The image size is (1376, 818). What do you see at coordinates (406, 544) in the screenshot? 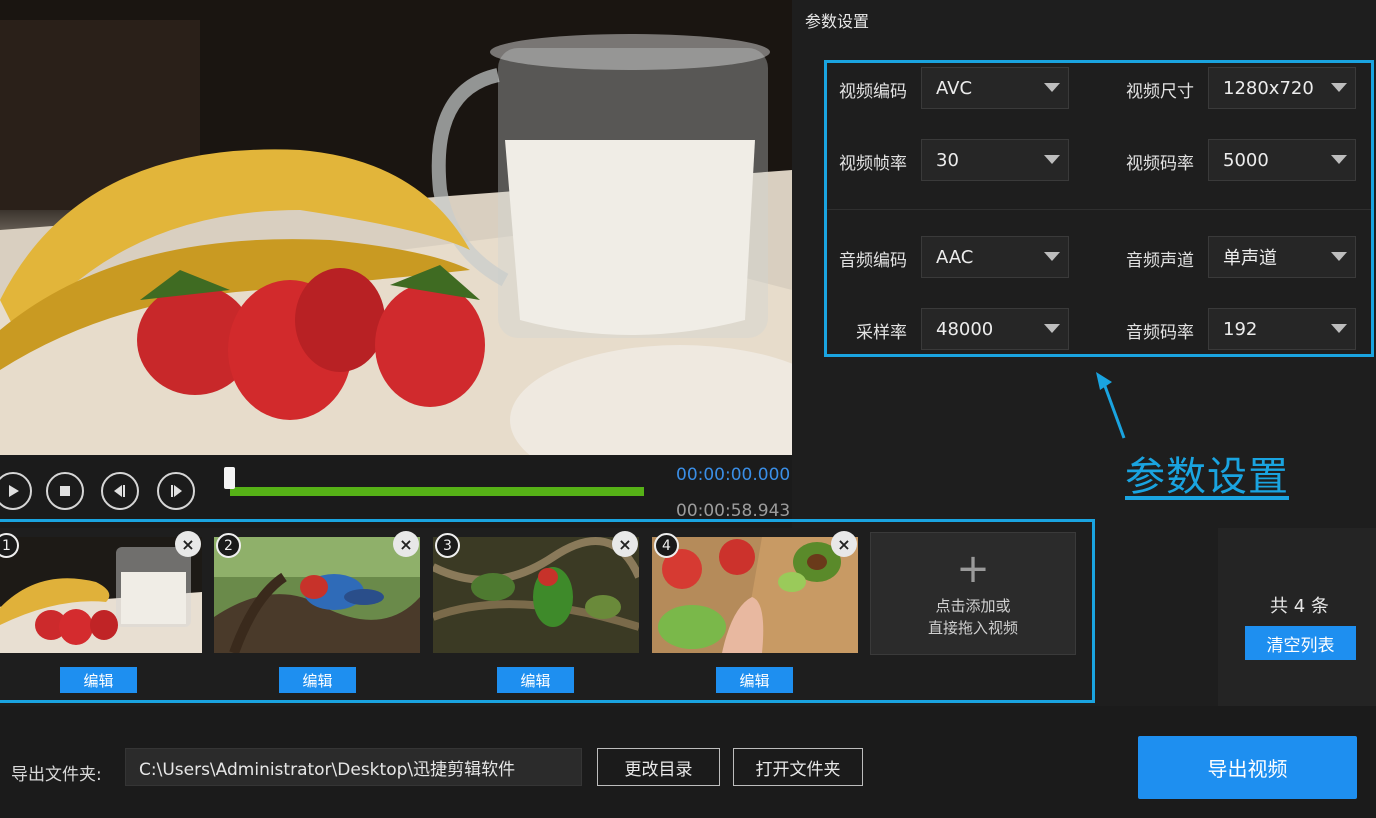
I see `remove-clip-2-close-icon: ×` at bounding box center [406, 544].